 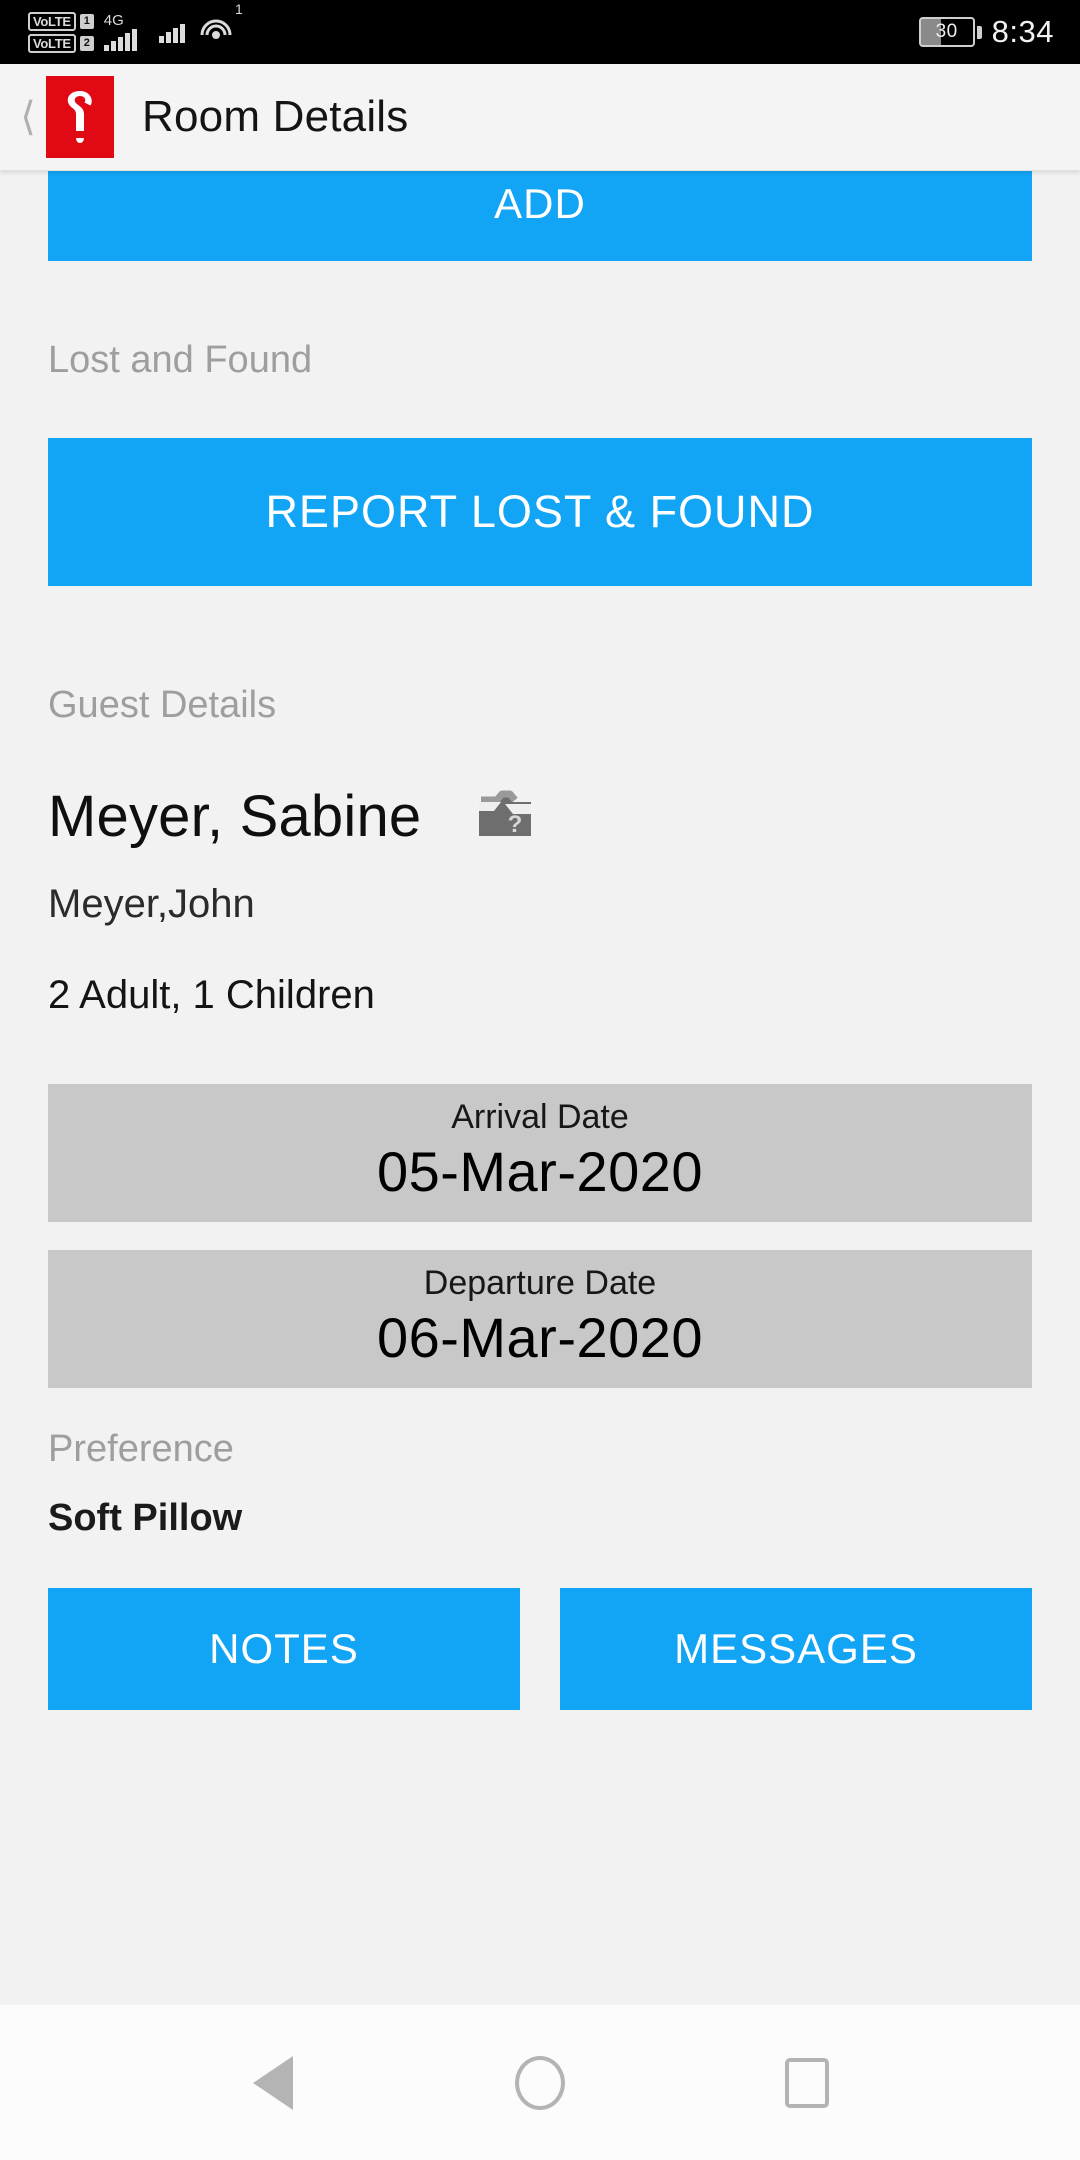 I want to click on guest-occupancy: 2 Adult, 1 Children, so click(x=211, y=995).